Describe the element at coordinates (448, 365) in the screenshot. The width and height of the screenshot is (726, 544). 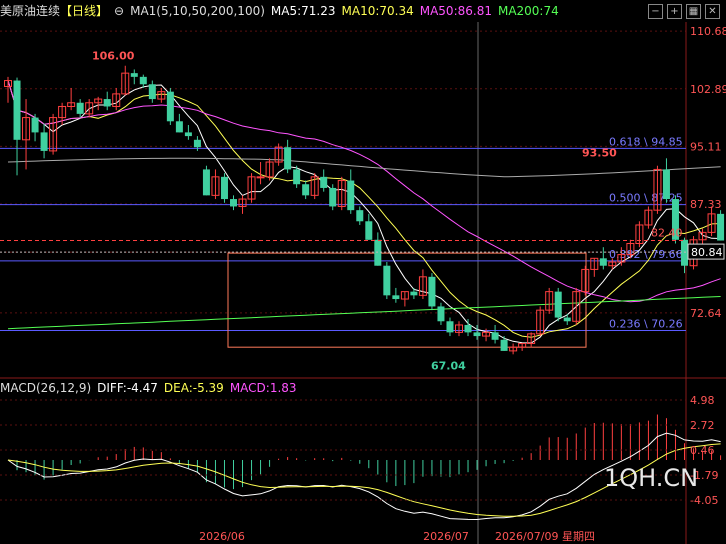
I see `low-price-label: 67.04` at that location.